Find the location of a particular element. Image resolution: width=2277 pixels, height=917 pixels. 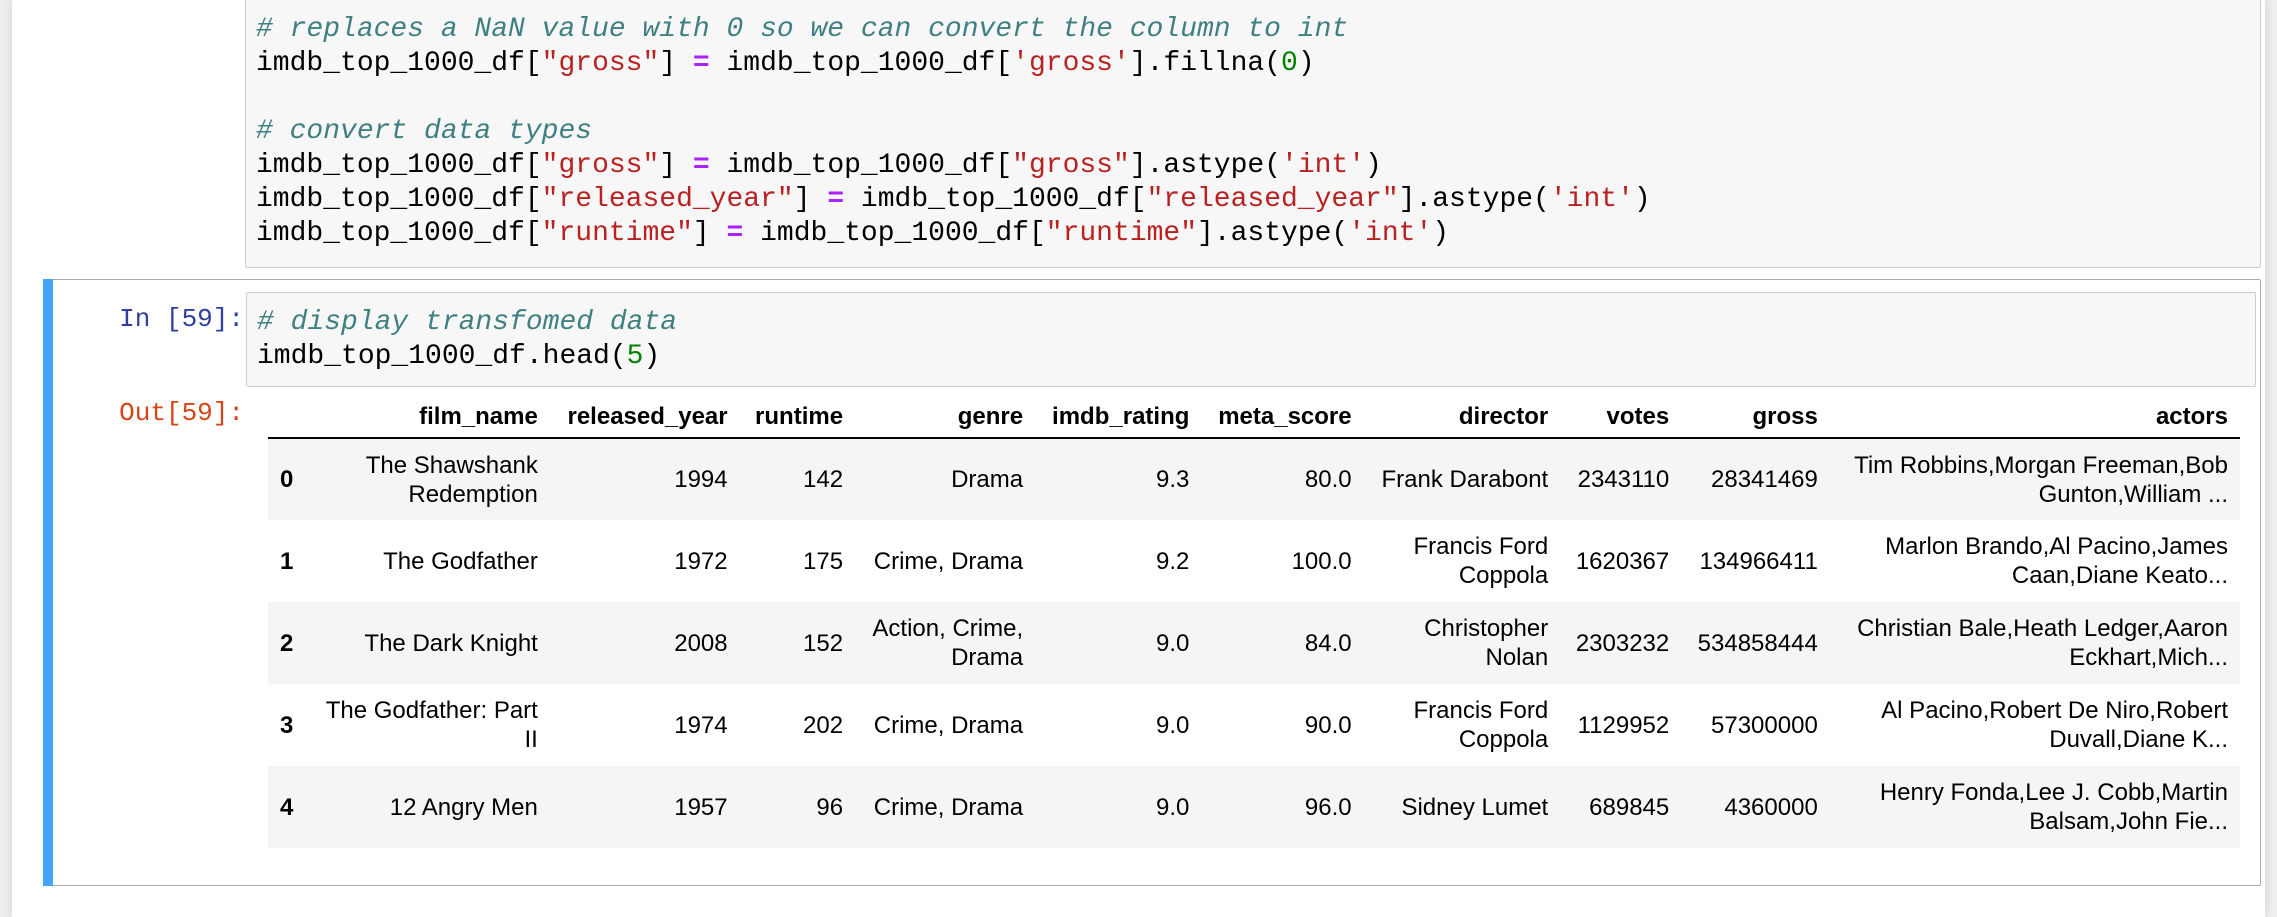

output-prompt: Out[59]: is located at coordinates (181, 413).